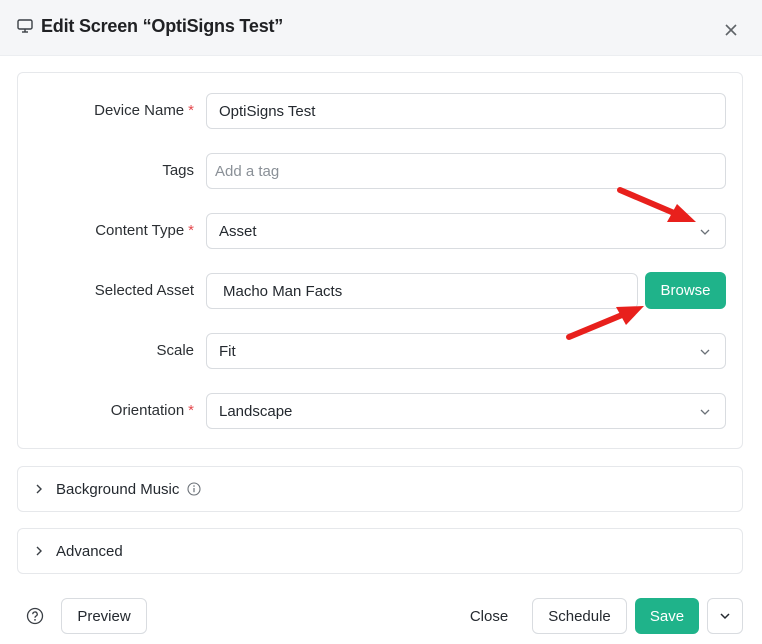  I want to click on browse-button: Browse, so click(685, 290).